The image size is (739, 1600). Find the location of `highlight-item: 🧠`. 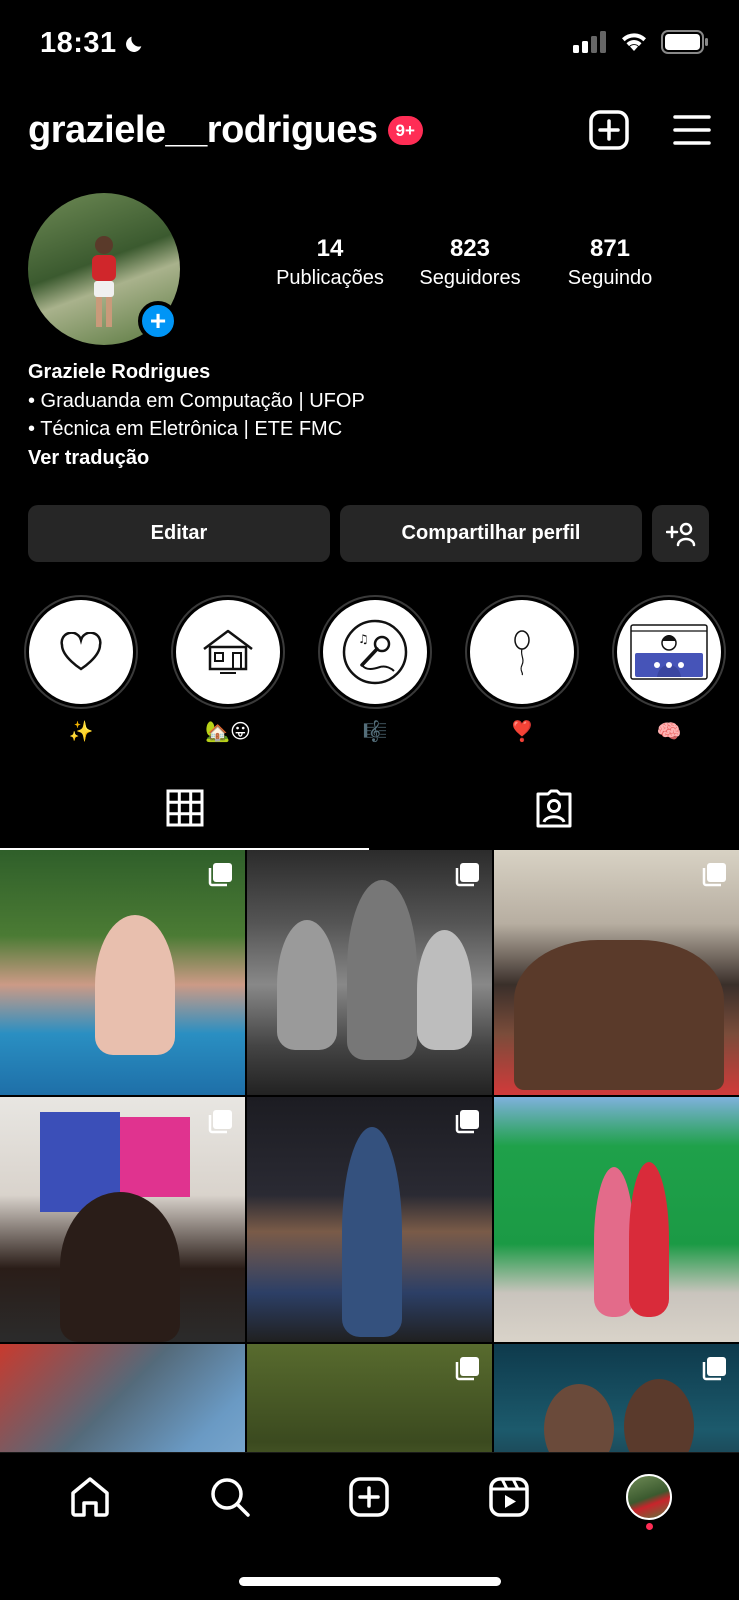

highlight-item: 🧠 is located at coordinates (669, 670).